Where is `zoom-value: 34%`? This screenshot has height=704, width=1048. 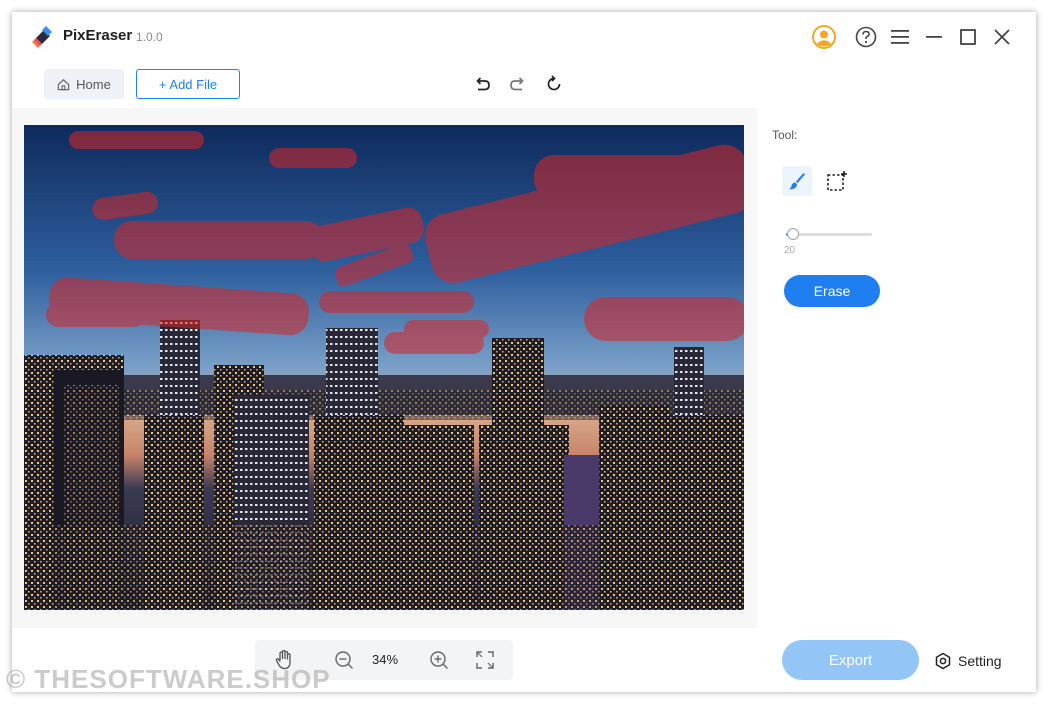
zoom-value: 34% is located at coordinates (385, 659).